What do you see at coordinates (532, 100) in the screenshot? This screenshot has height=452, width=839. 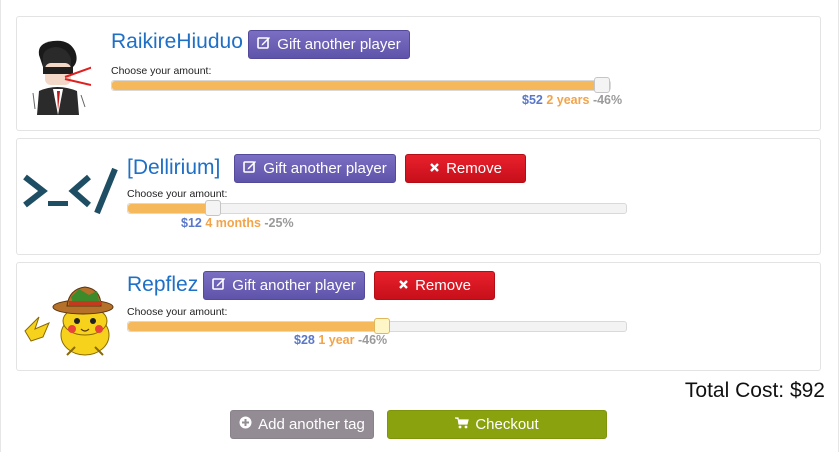 I see `price-value: $52` at bounding box center [532, 100].